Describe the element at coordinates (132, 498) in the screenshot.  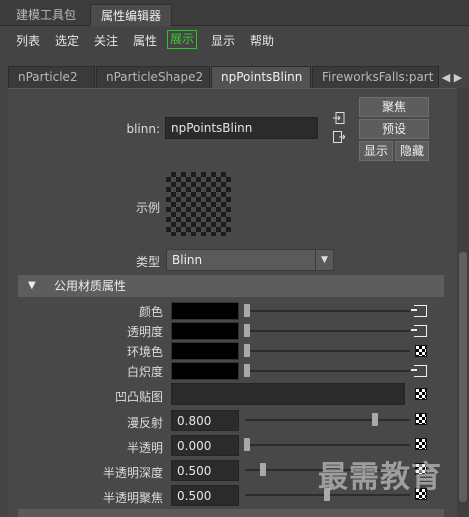
I see `translucence-focus-label: 半透明聚焦` at that location.